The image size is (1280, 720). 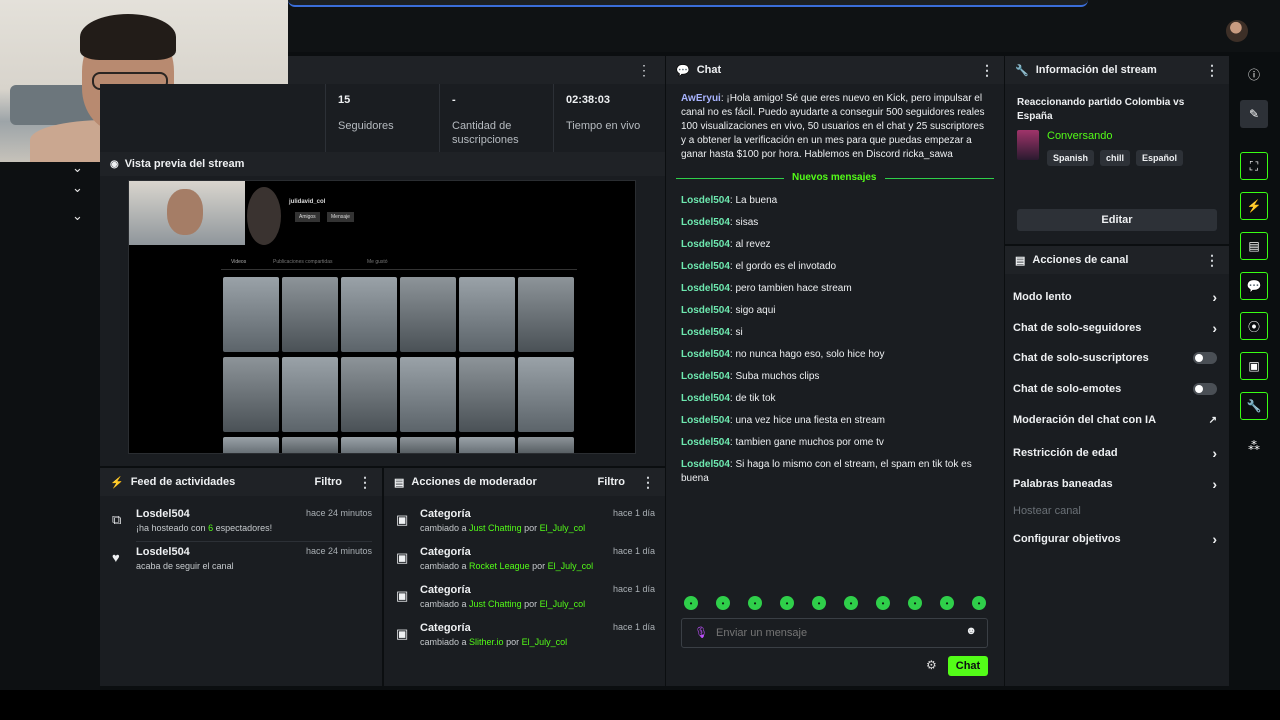 What do you see at coordinates (968, 666) in the screenshot?
I see `chat-send-button: Chat` at bounding box center [968, 666].